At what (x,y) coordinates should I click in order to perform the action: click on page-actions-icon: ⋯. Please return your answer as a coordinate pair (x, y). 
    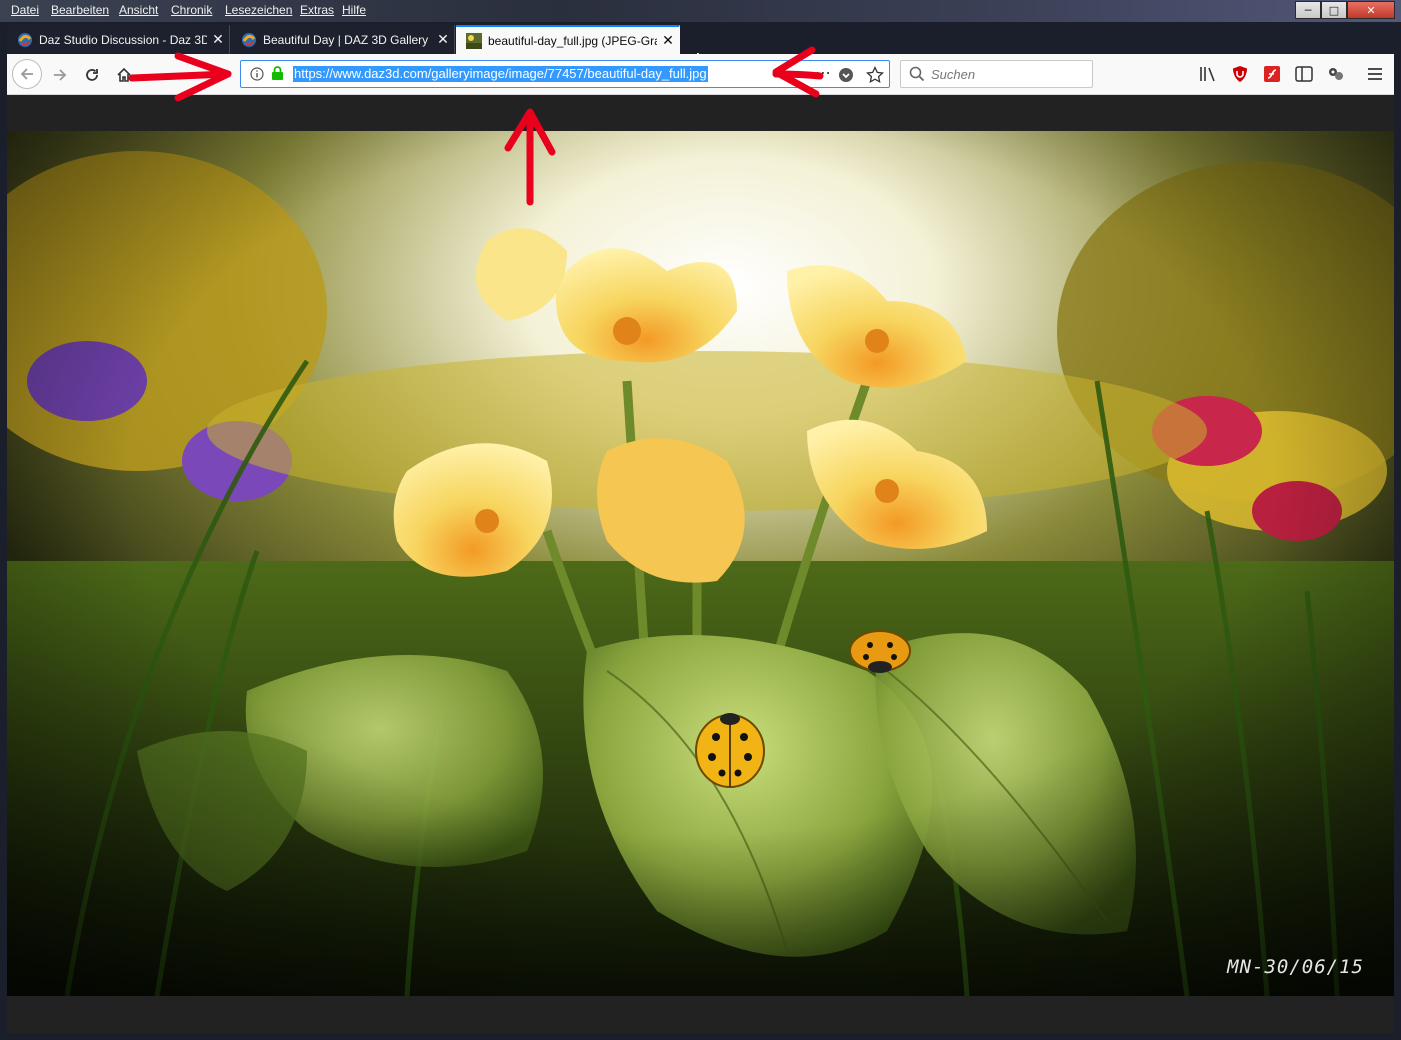
    Looking at the image, I should click on (823, 72).